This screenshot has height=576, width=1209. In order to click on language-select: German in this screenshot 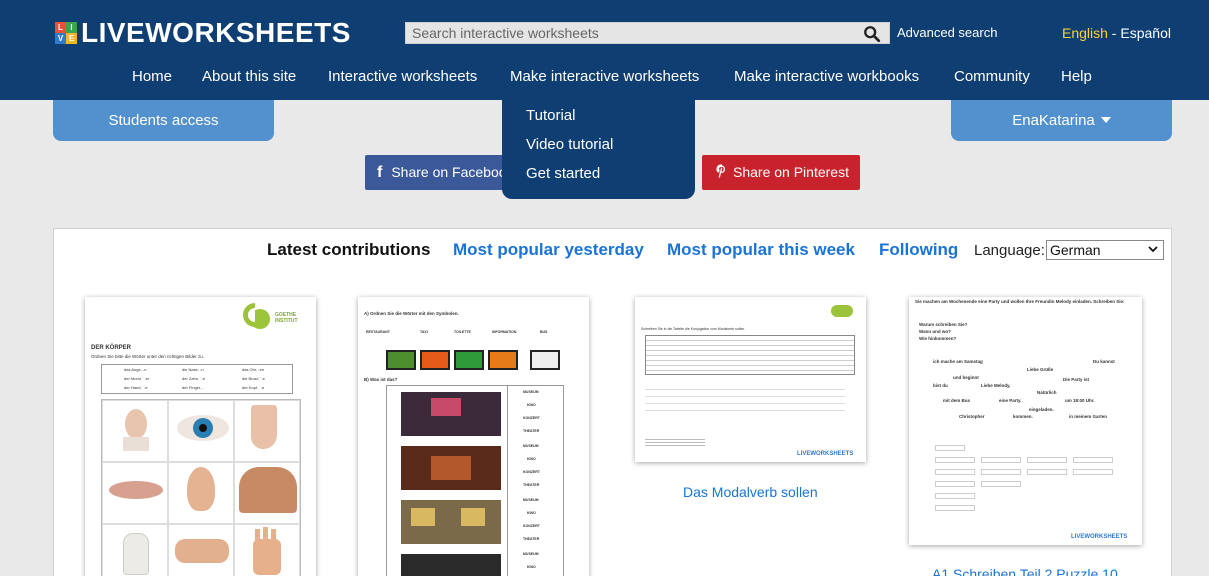, I will do `click(1105, 250)`.